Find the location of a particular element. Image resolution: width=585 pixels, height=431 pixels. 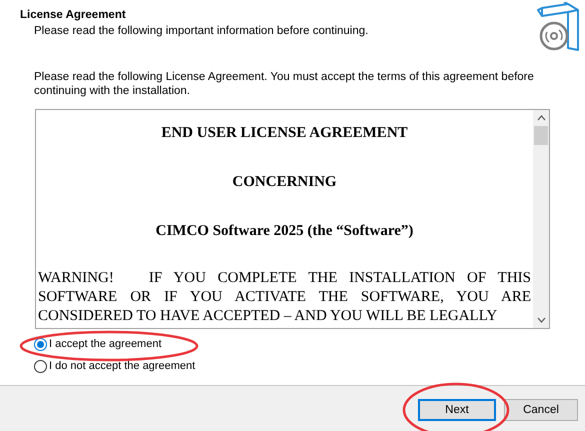

scroll-up-icon is located at coordinates (541, 118).